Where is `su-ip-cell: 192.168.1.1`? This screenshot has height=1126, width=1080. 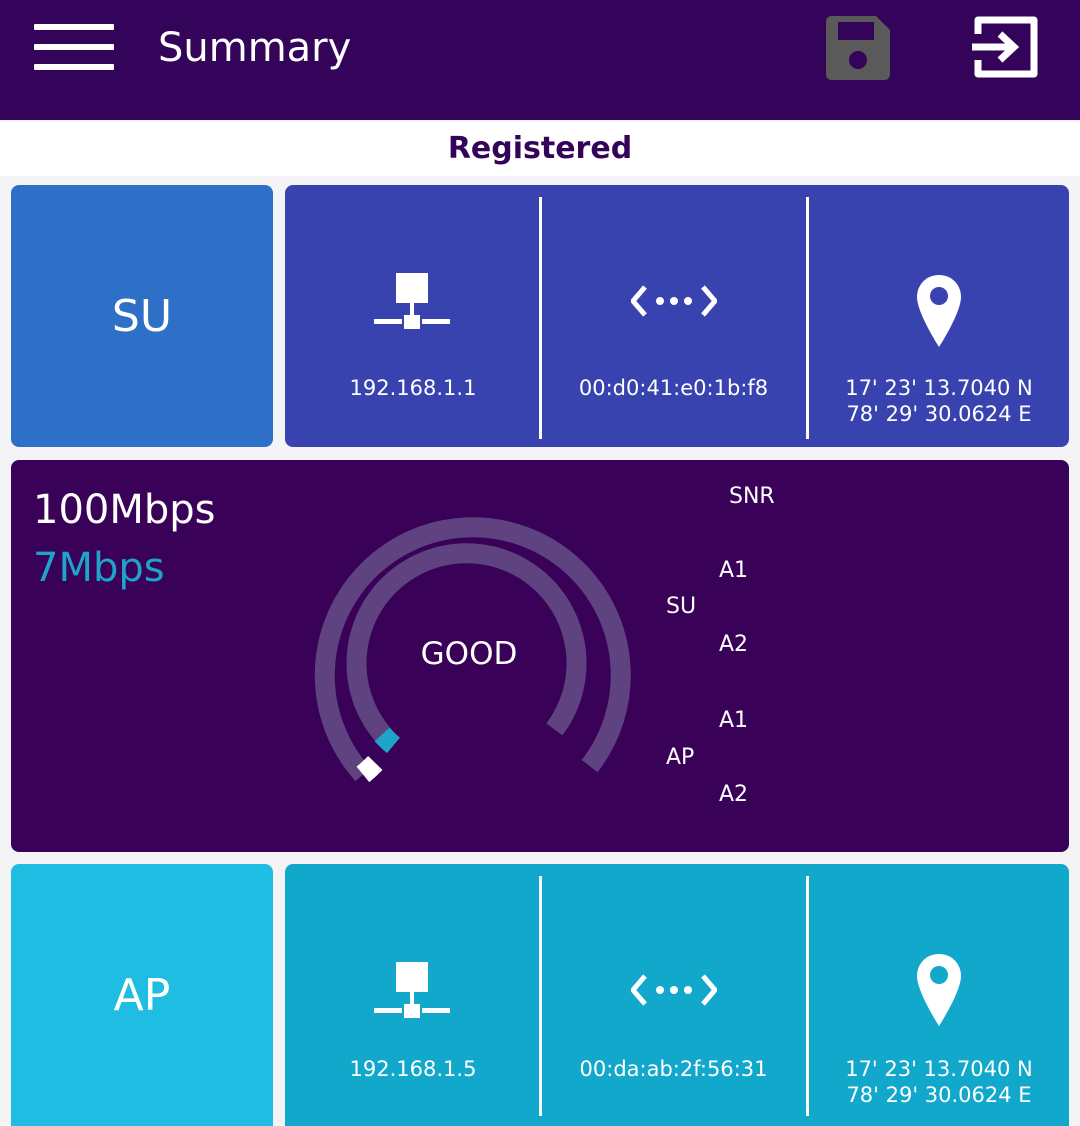
su-ip-cell: 192.168.1.1 is located at coordinates (413, 316).